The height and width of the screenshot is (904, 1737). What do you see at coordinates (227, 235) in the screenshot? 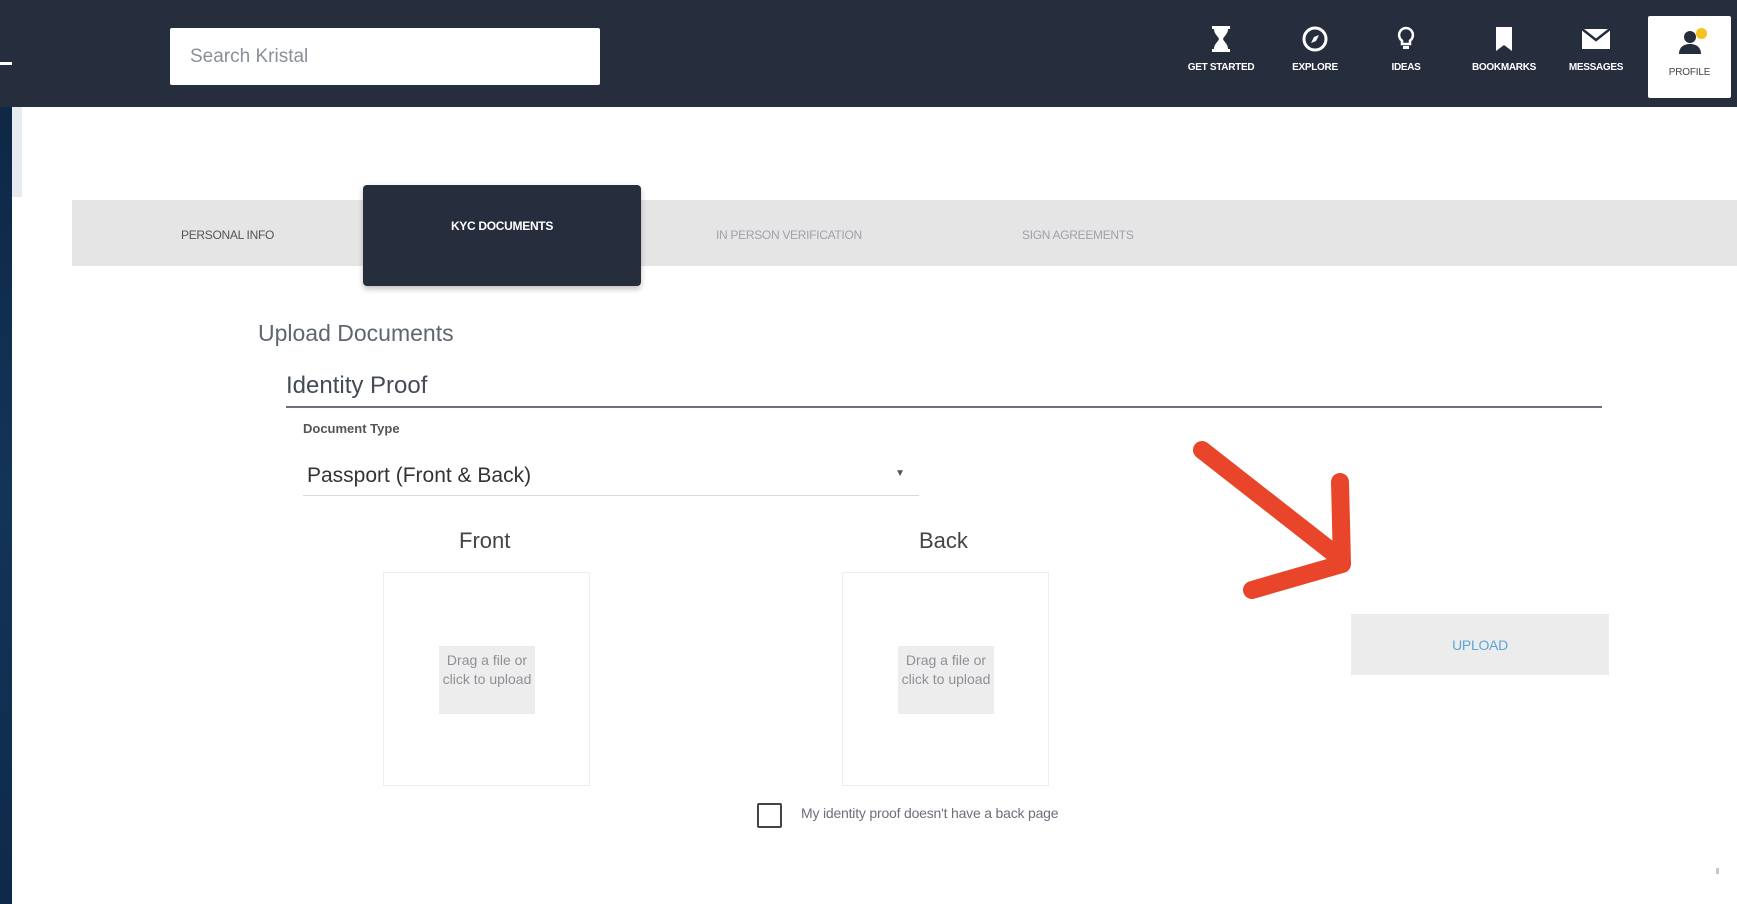
I see `tab-personal-info: PERSONAL INFO` at bounding box center [227, 235].